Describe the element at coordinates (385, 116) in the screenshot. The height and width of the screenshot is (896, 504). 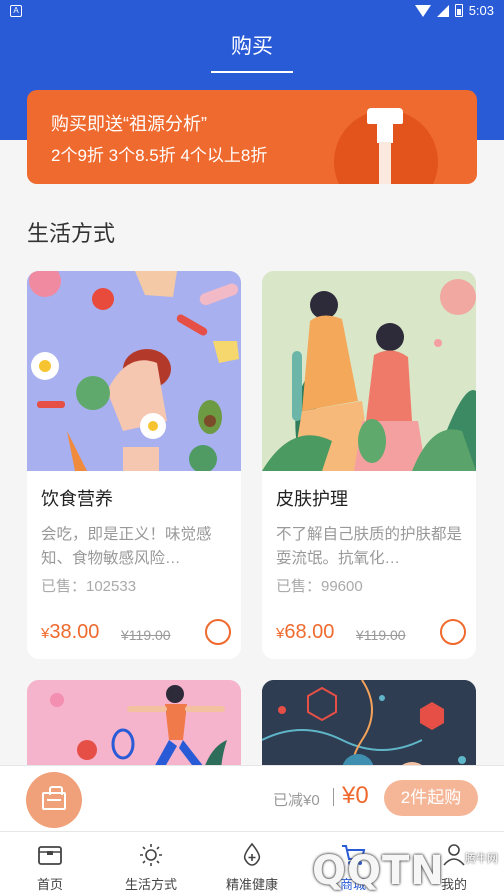
I see `swab-tube-icon` at that location.